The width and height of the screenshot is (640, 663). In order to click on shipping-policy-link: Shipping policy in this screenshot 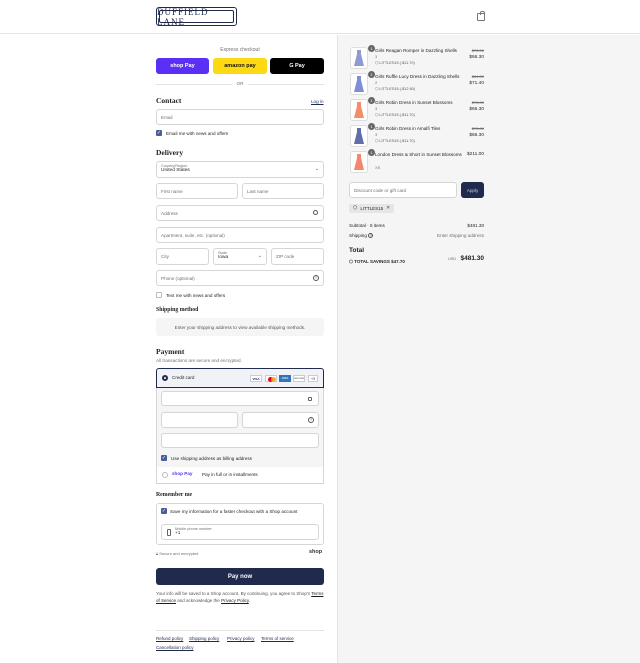, I will do `click(204, 638)`.